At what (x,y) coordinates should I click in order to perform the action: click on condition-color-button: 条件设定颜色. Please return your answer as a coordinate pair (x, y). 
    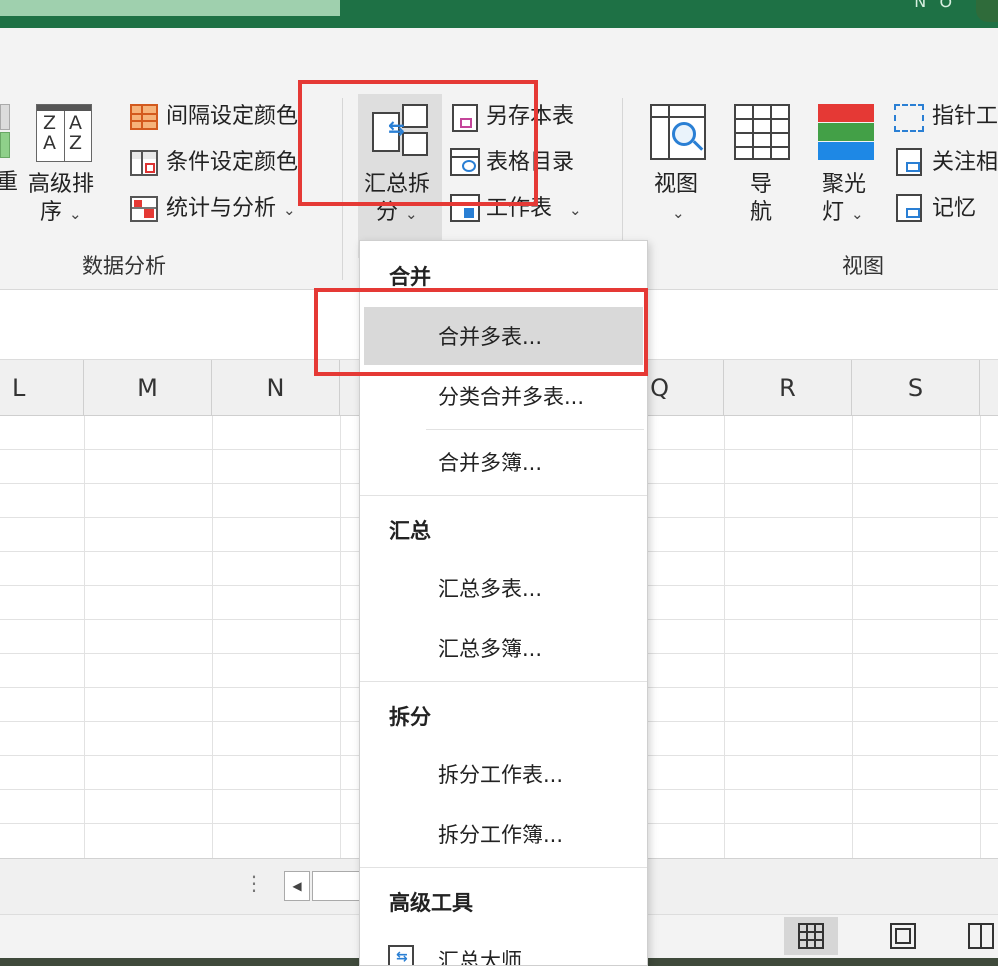
    Looking at the image, I should click on (232, 163).